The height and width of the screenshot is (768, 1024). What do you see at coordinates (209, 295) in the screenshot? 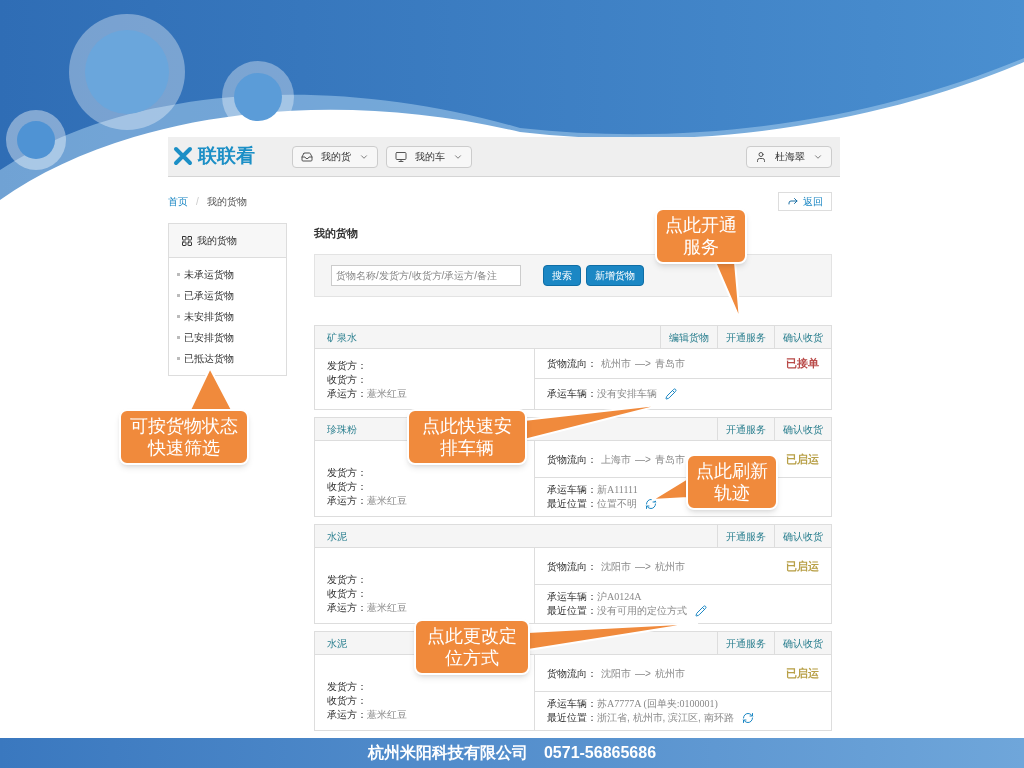
I see `sidebar-item: 已承运货物` at bounding box center [209, 295].